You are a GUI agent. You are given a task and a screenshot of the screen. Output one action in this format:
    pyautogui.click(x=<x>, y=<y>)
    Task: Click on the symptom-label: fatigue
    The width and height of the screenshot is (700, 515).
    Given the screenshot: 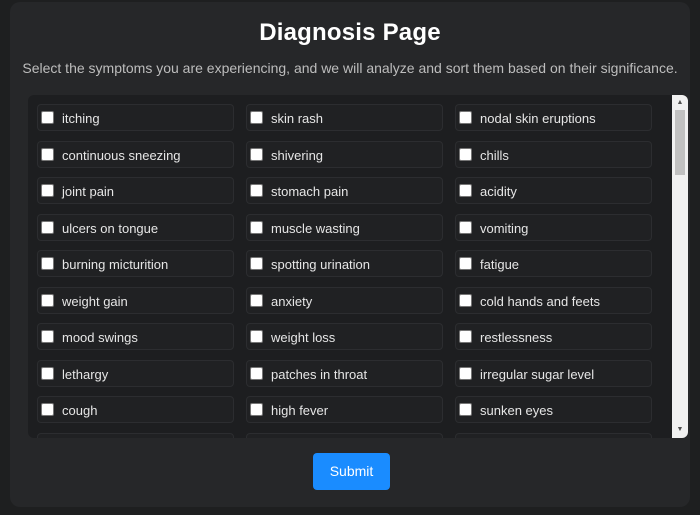 What is the action you would take?
    pyautogui.click(x=499, y=264)
    